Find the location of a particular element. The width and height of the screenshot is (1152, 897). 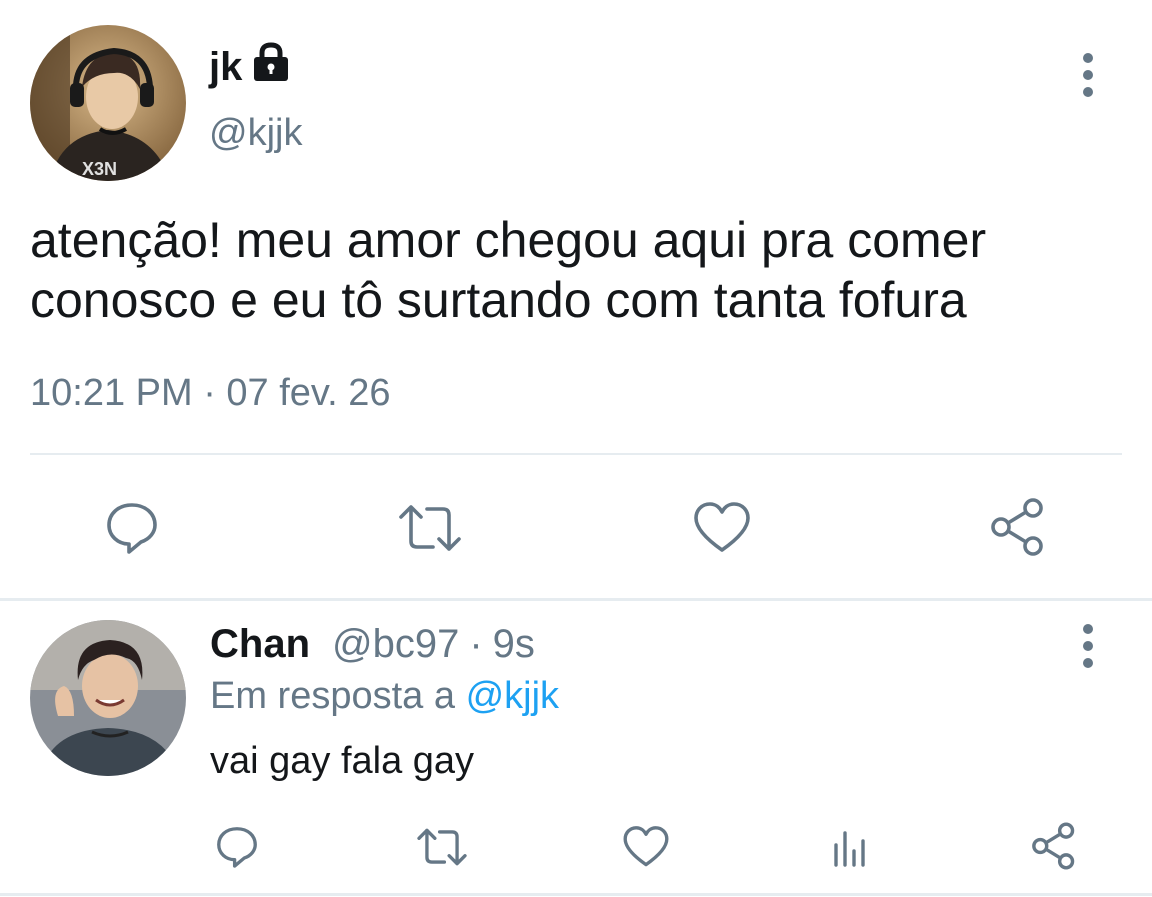

replying-to-label: Em resposta a is located at coordinates (332, 696).